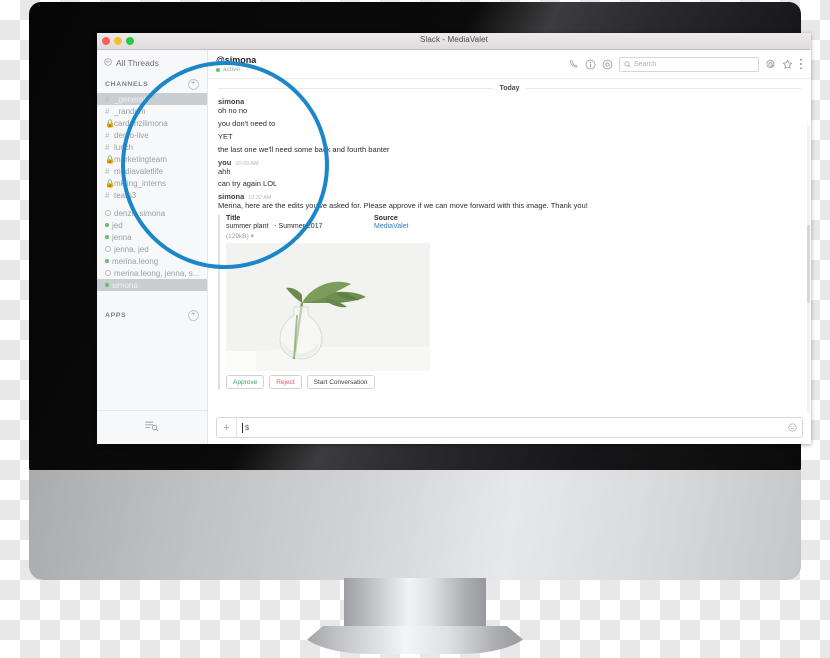 Image resolution: width=830 pixels, height=658 pixels. I want to click on plus-icon: +, so click(227, 427).